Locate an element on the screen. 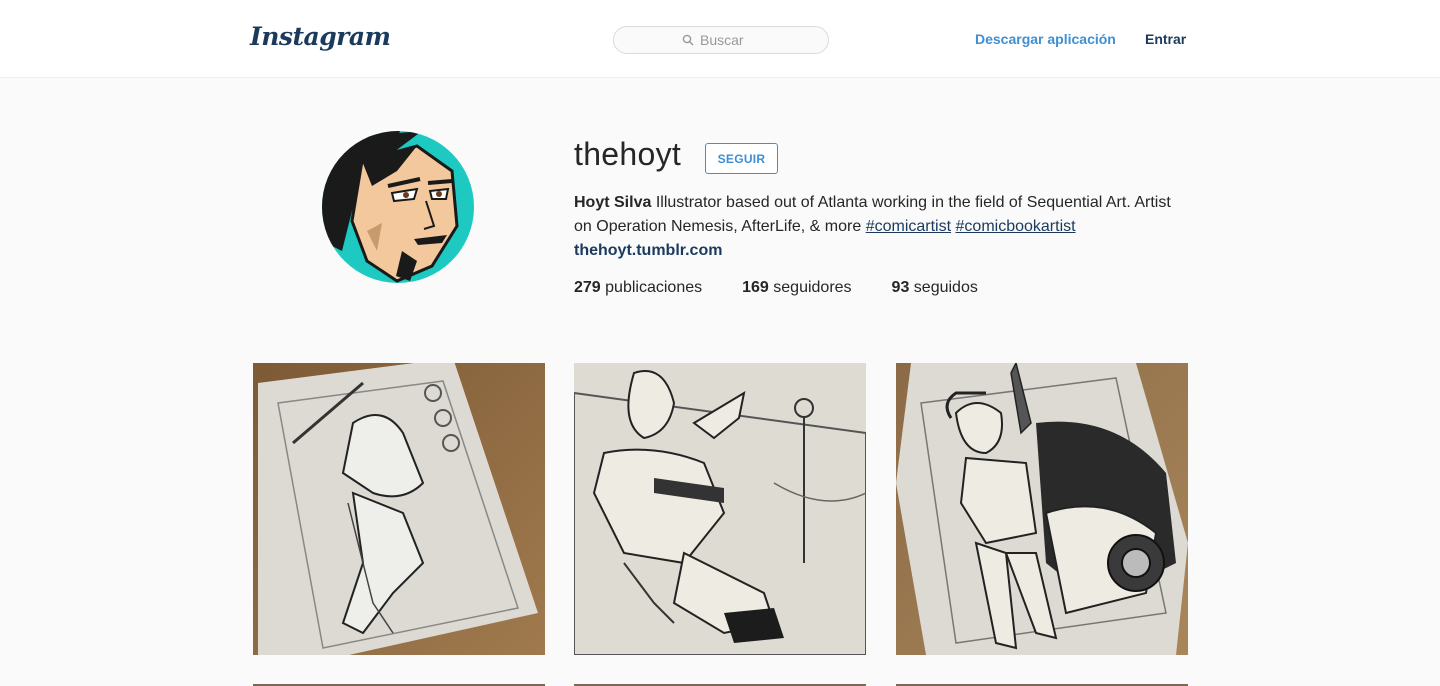 The height and width of the screenshot is (686, 1440). follow-button: SEGUIR is located at coordinates (741, 158).